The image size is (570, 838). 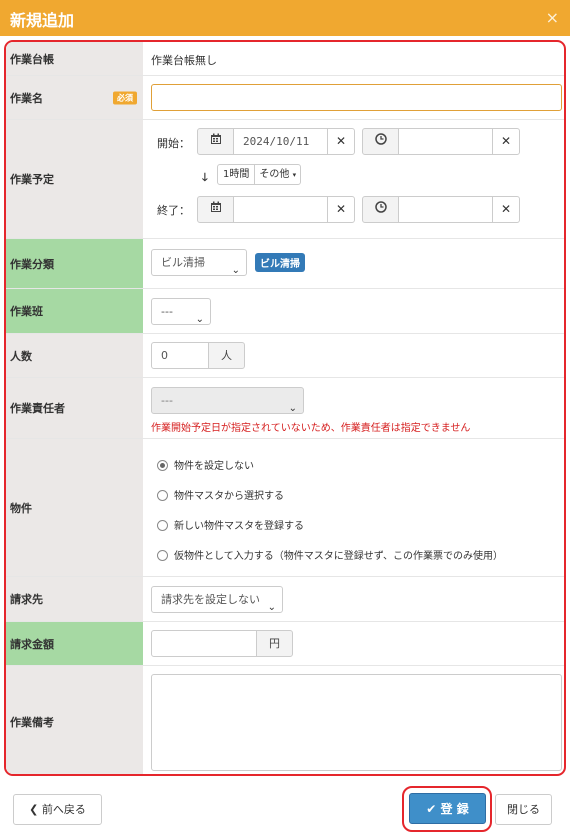 I want to click on required-badge: 必須, so click(x=125, y=97).